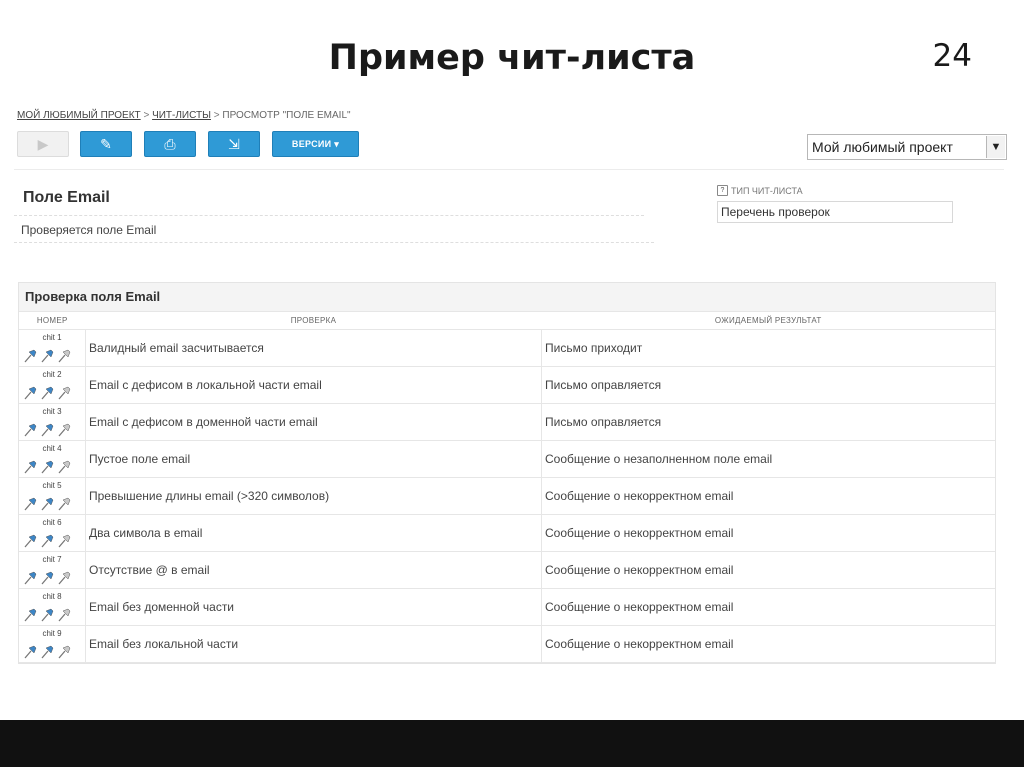 The height and width of the screenshot is (767, 1024). I want to click on project-select: Мой любимый проект ▼, so click(907, 147).